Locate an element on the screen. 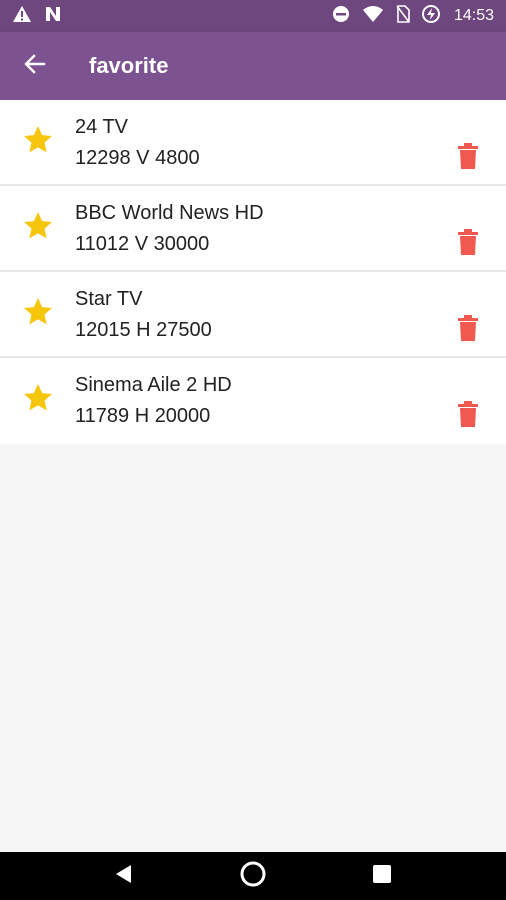 Image resolution: width=506 pixels, height=900 pixels. app-bar: favorite is located at coordinates (253, 66).